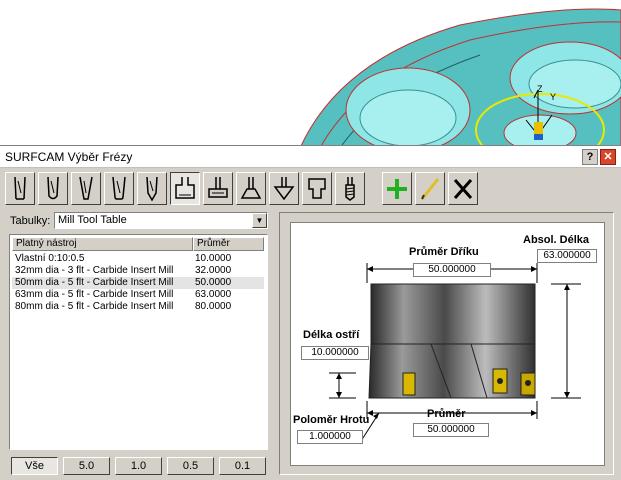 The height and width of the screenshot is (480, 621). I want to click on corner-radius-value: 1.000000, so click(330, 437).